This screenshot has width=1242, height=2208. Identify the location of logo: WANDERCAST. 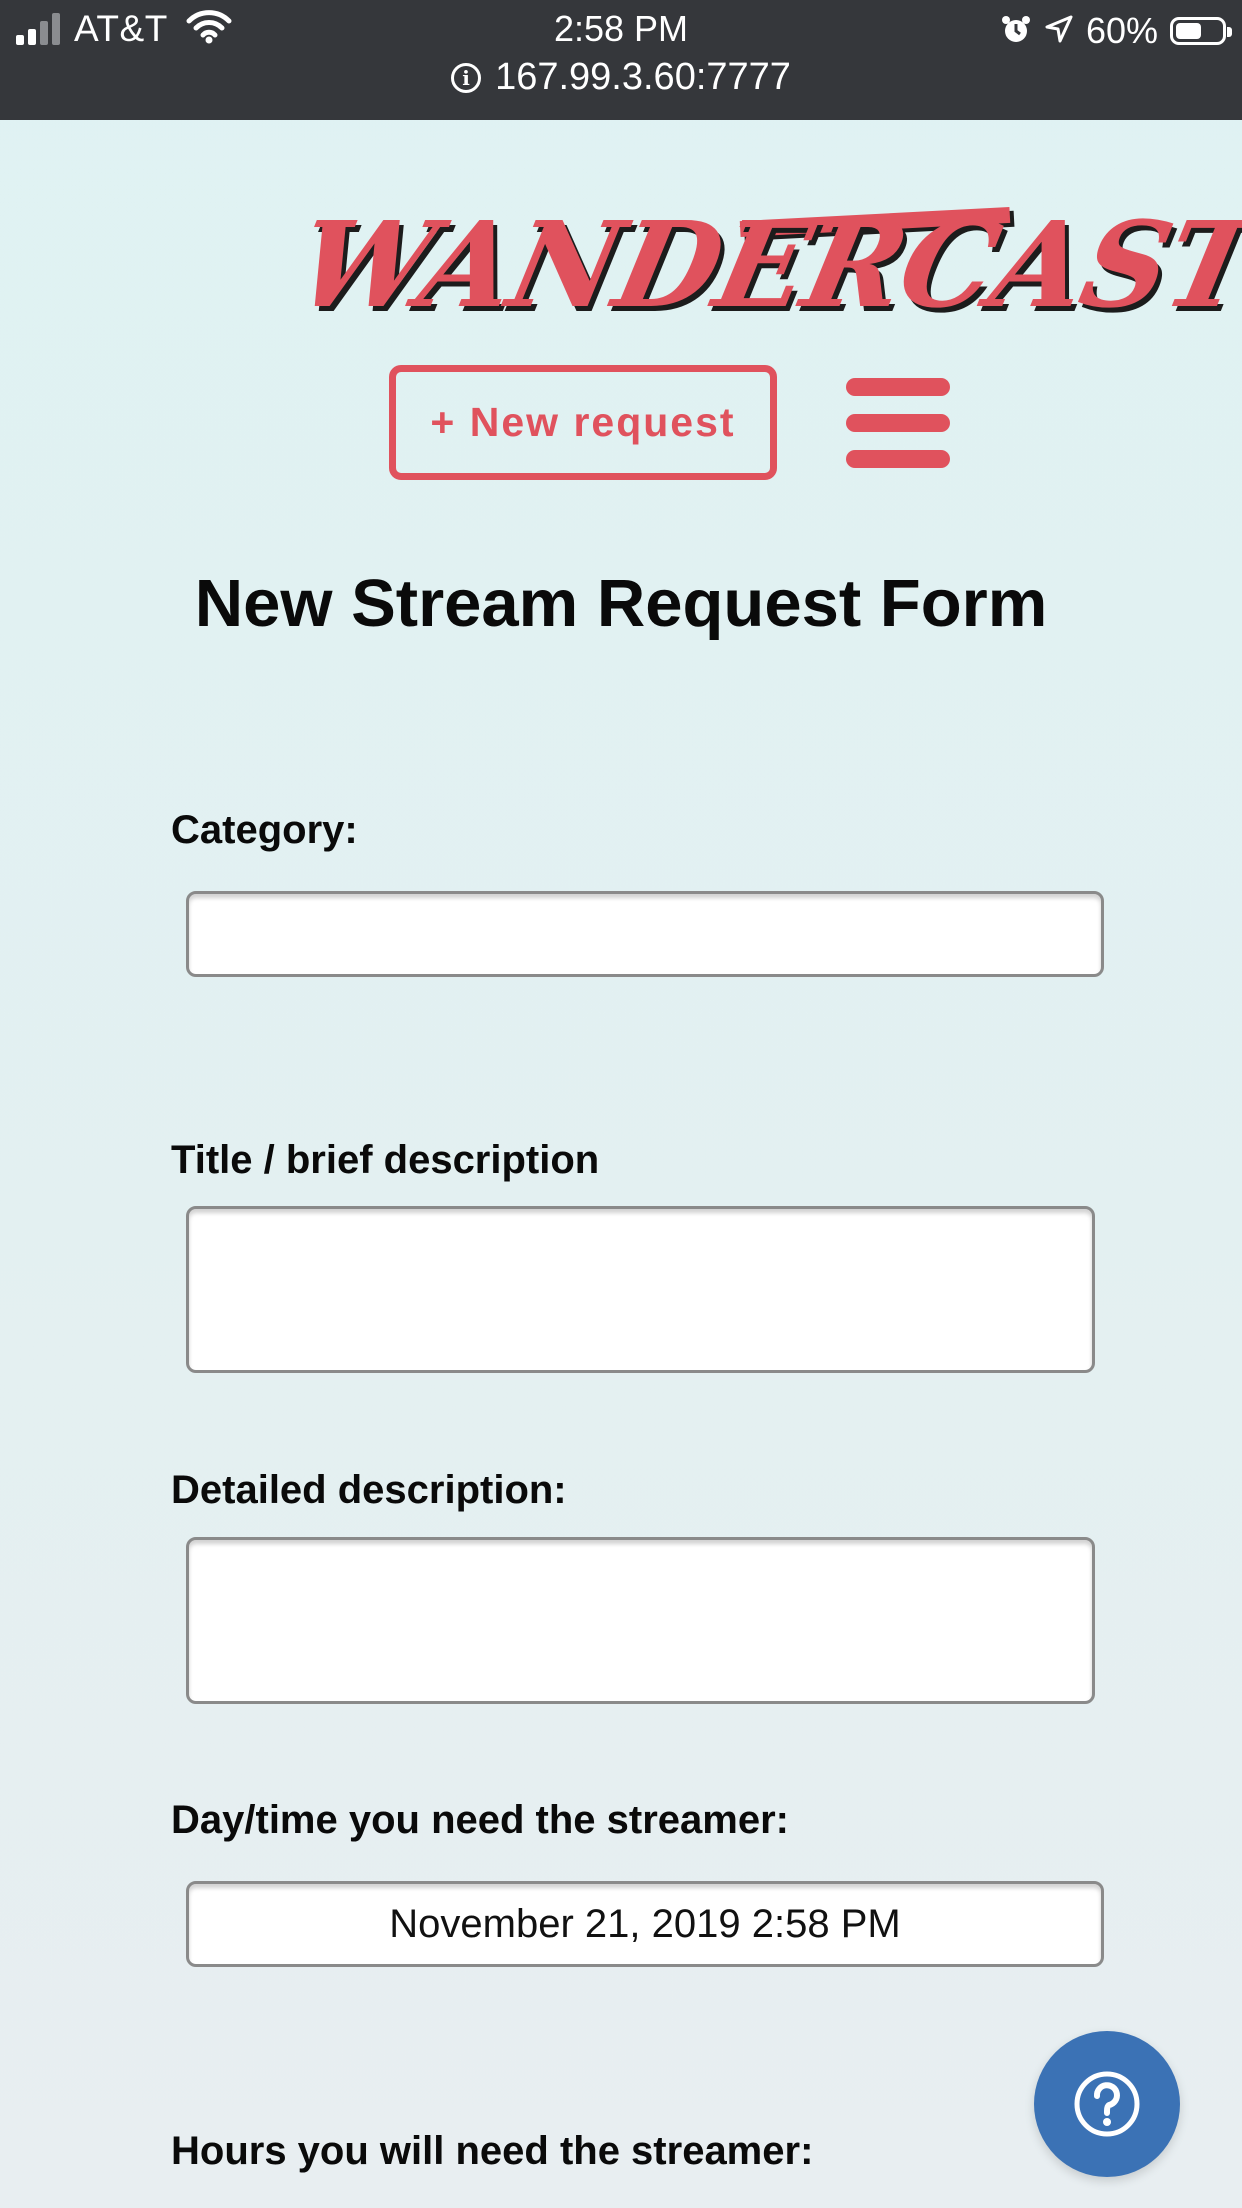
(763, 267).